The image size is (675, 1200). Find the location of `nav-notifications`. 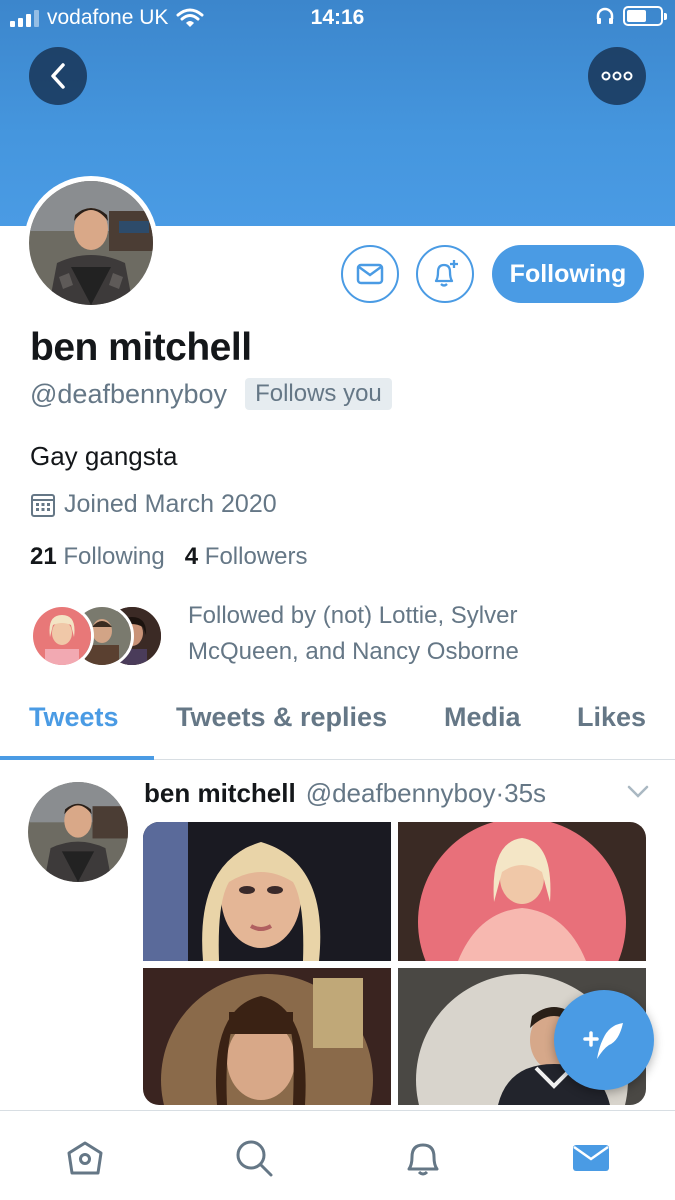

nav-notifications is located at coordinates (423, 1158).